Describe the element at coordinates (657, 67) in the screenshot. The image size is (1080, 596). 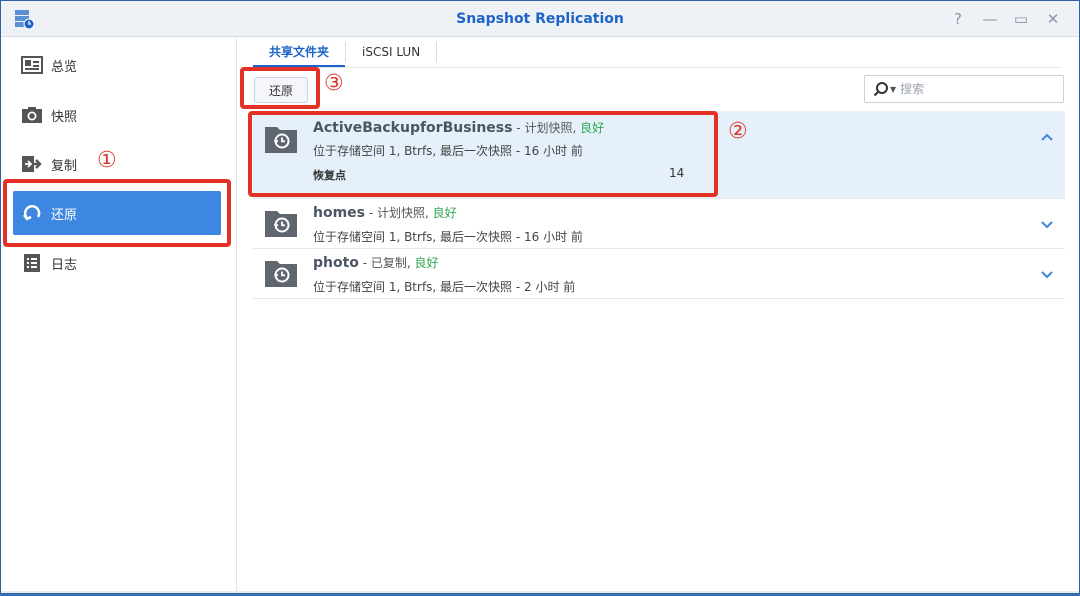
I see `tab-underline` at that location.